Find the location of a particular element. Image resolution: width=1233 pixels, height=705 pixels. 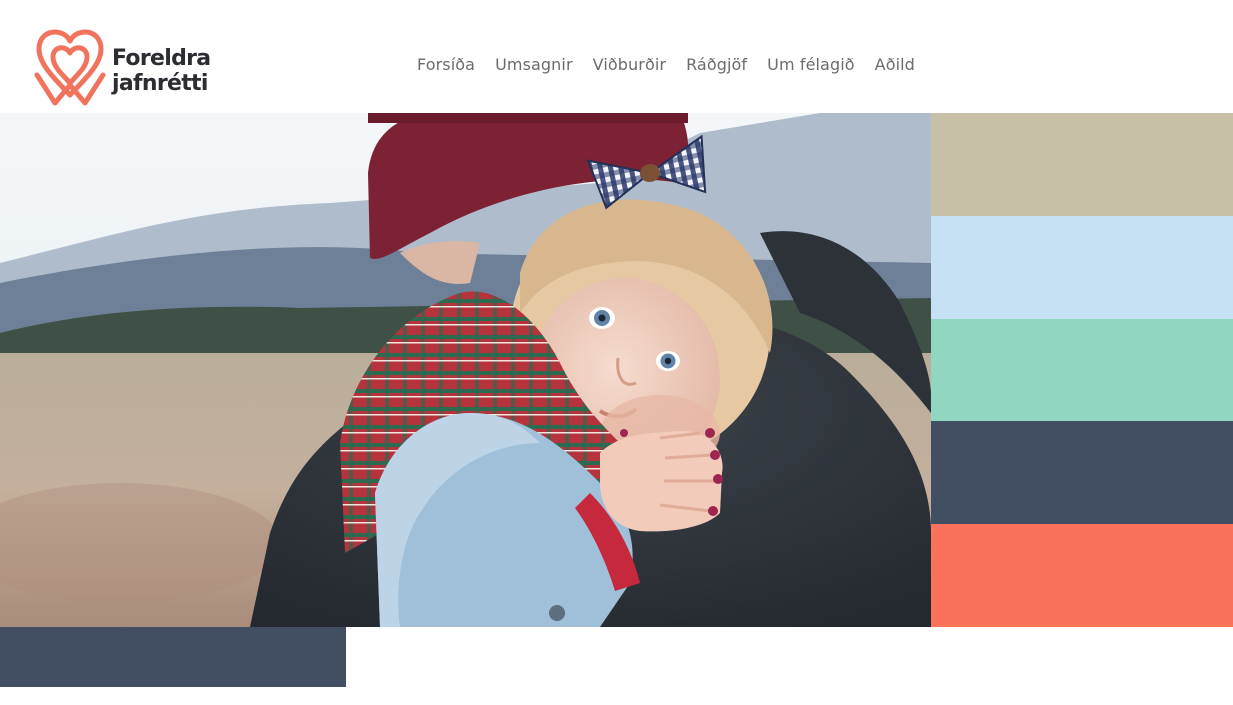

logo-wordmark: Foreldra jafnrétti is located at coordinates (161, 71).